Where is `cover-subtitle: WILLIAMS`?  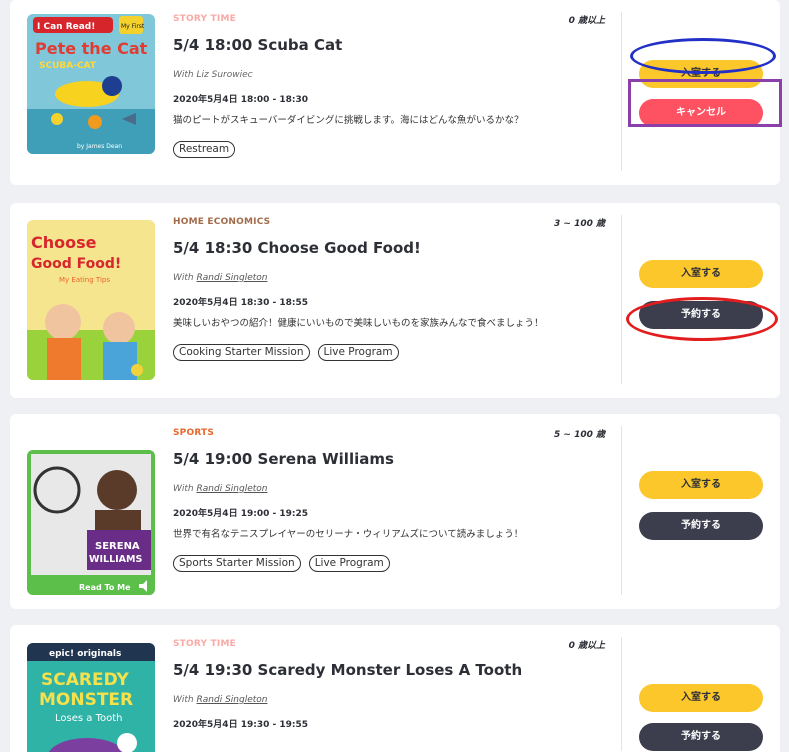
cover-subtitle: WILLIAMS is located at coordinates (115, 559).